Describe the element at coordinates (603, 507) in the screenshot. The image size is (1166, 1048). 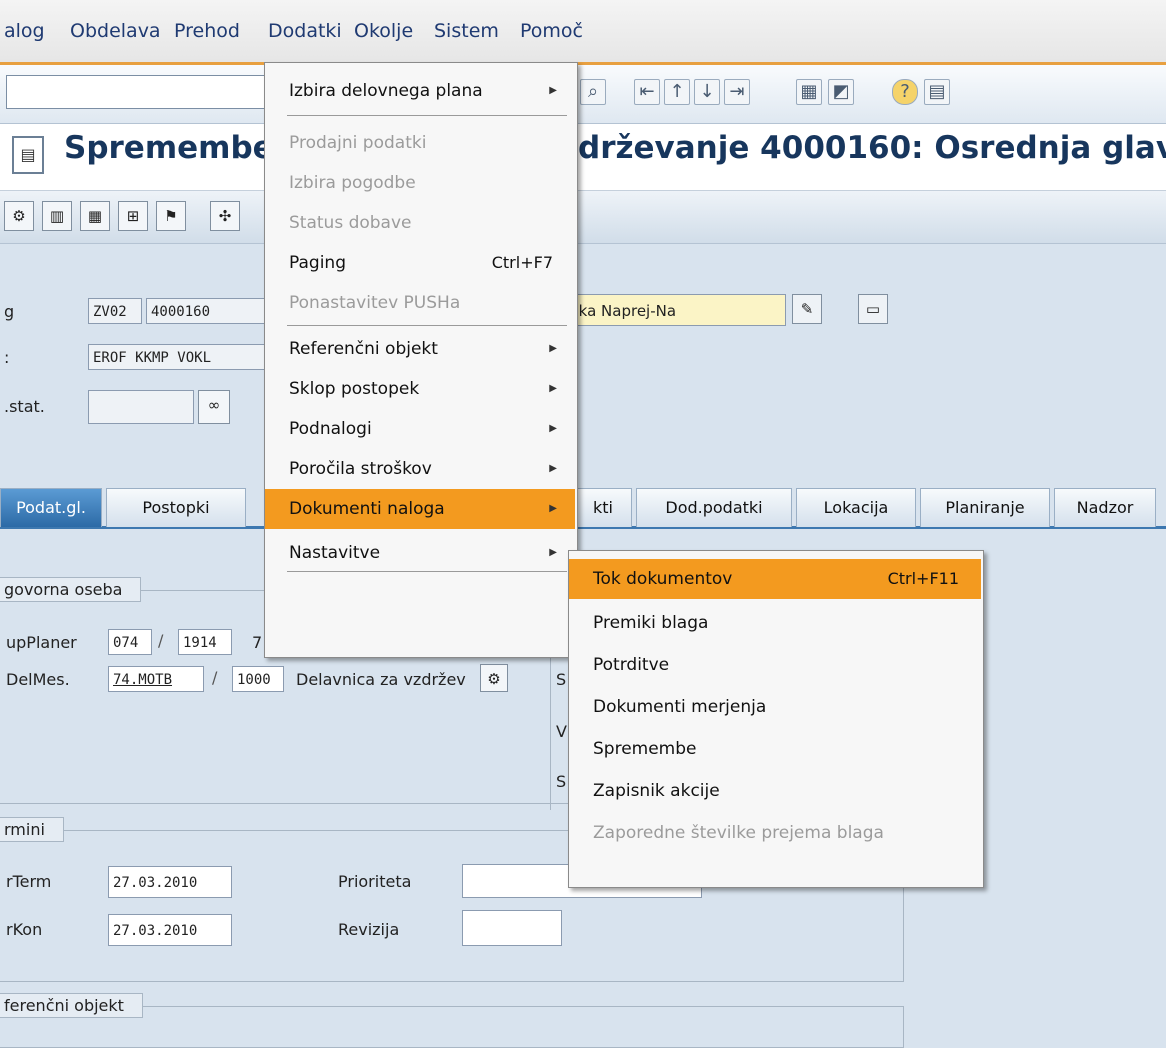
I see `tab-kti: kti` at that location.